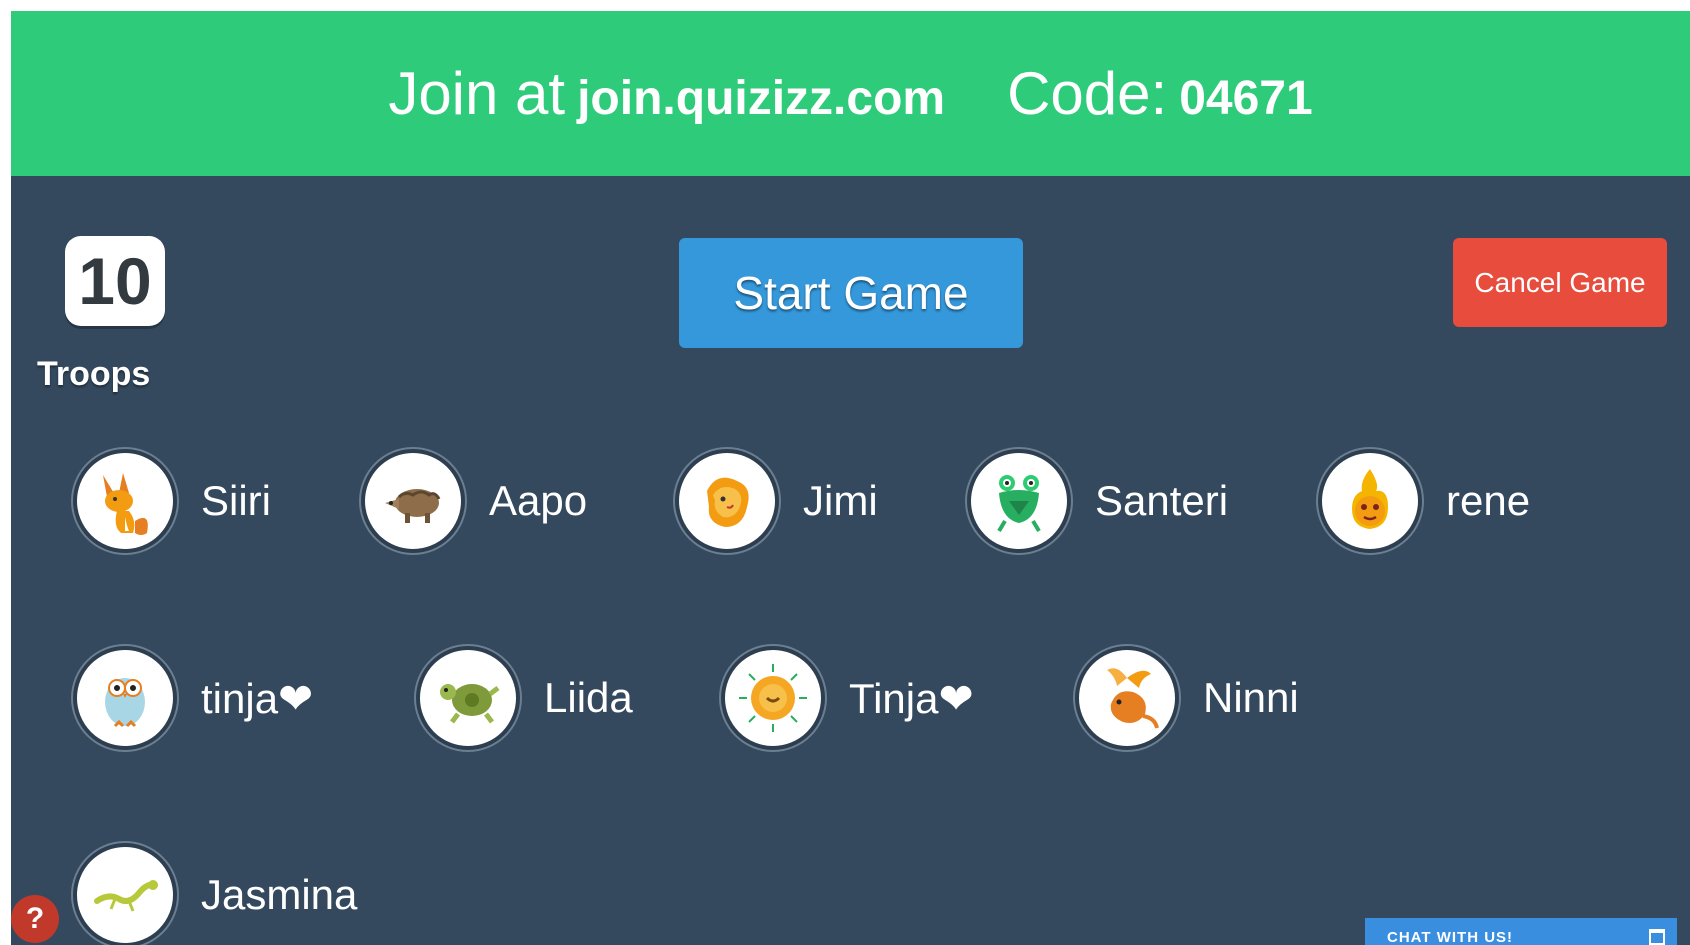  Describe the element at coordinates (1450, 936) in the screenshot. I see `chat-label: CHAT WITH US!` at that location.